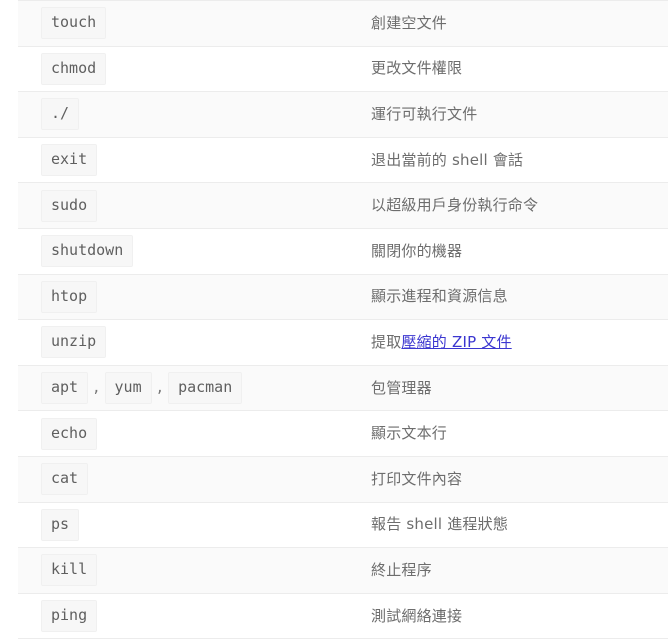  I want to click on table-row: ps 報告 shell 進程狀態, so click(343, 525).